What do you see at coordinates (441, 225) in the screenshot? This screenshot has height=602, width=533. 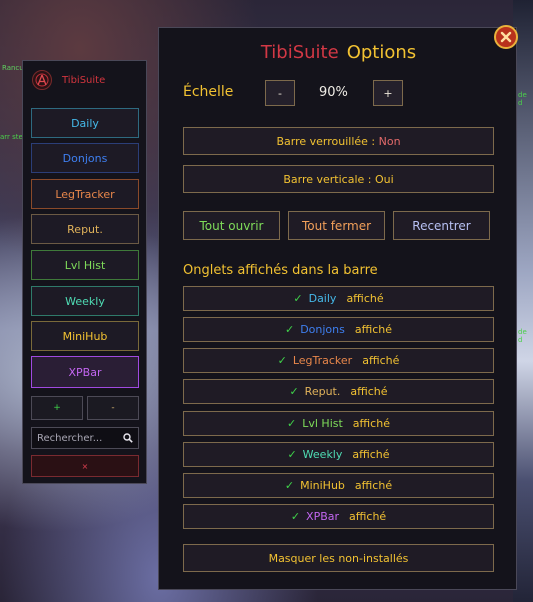 I see `recenter-button: Recentrer` at bounding box center [441, 225].